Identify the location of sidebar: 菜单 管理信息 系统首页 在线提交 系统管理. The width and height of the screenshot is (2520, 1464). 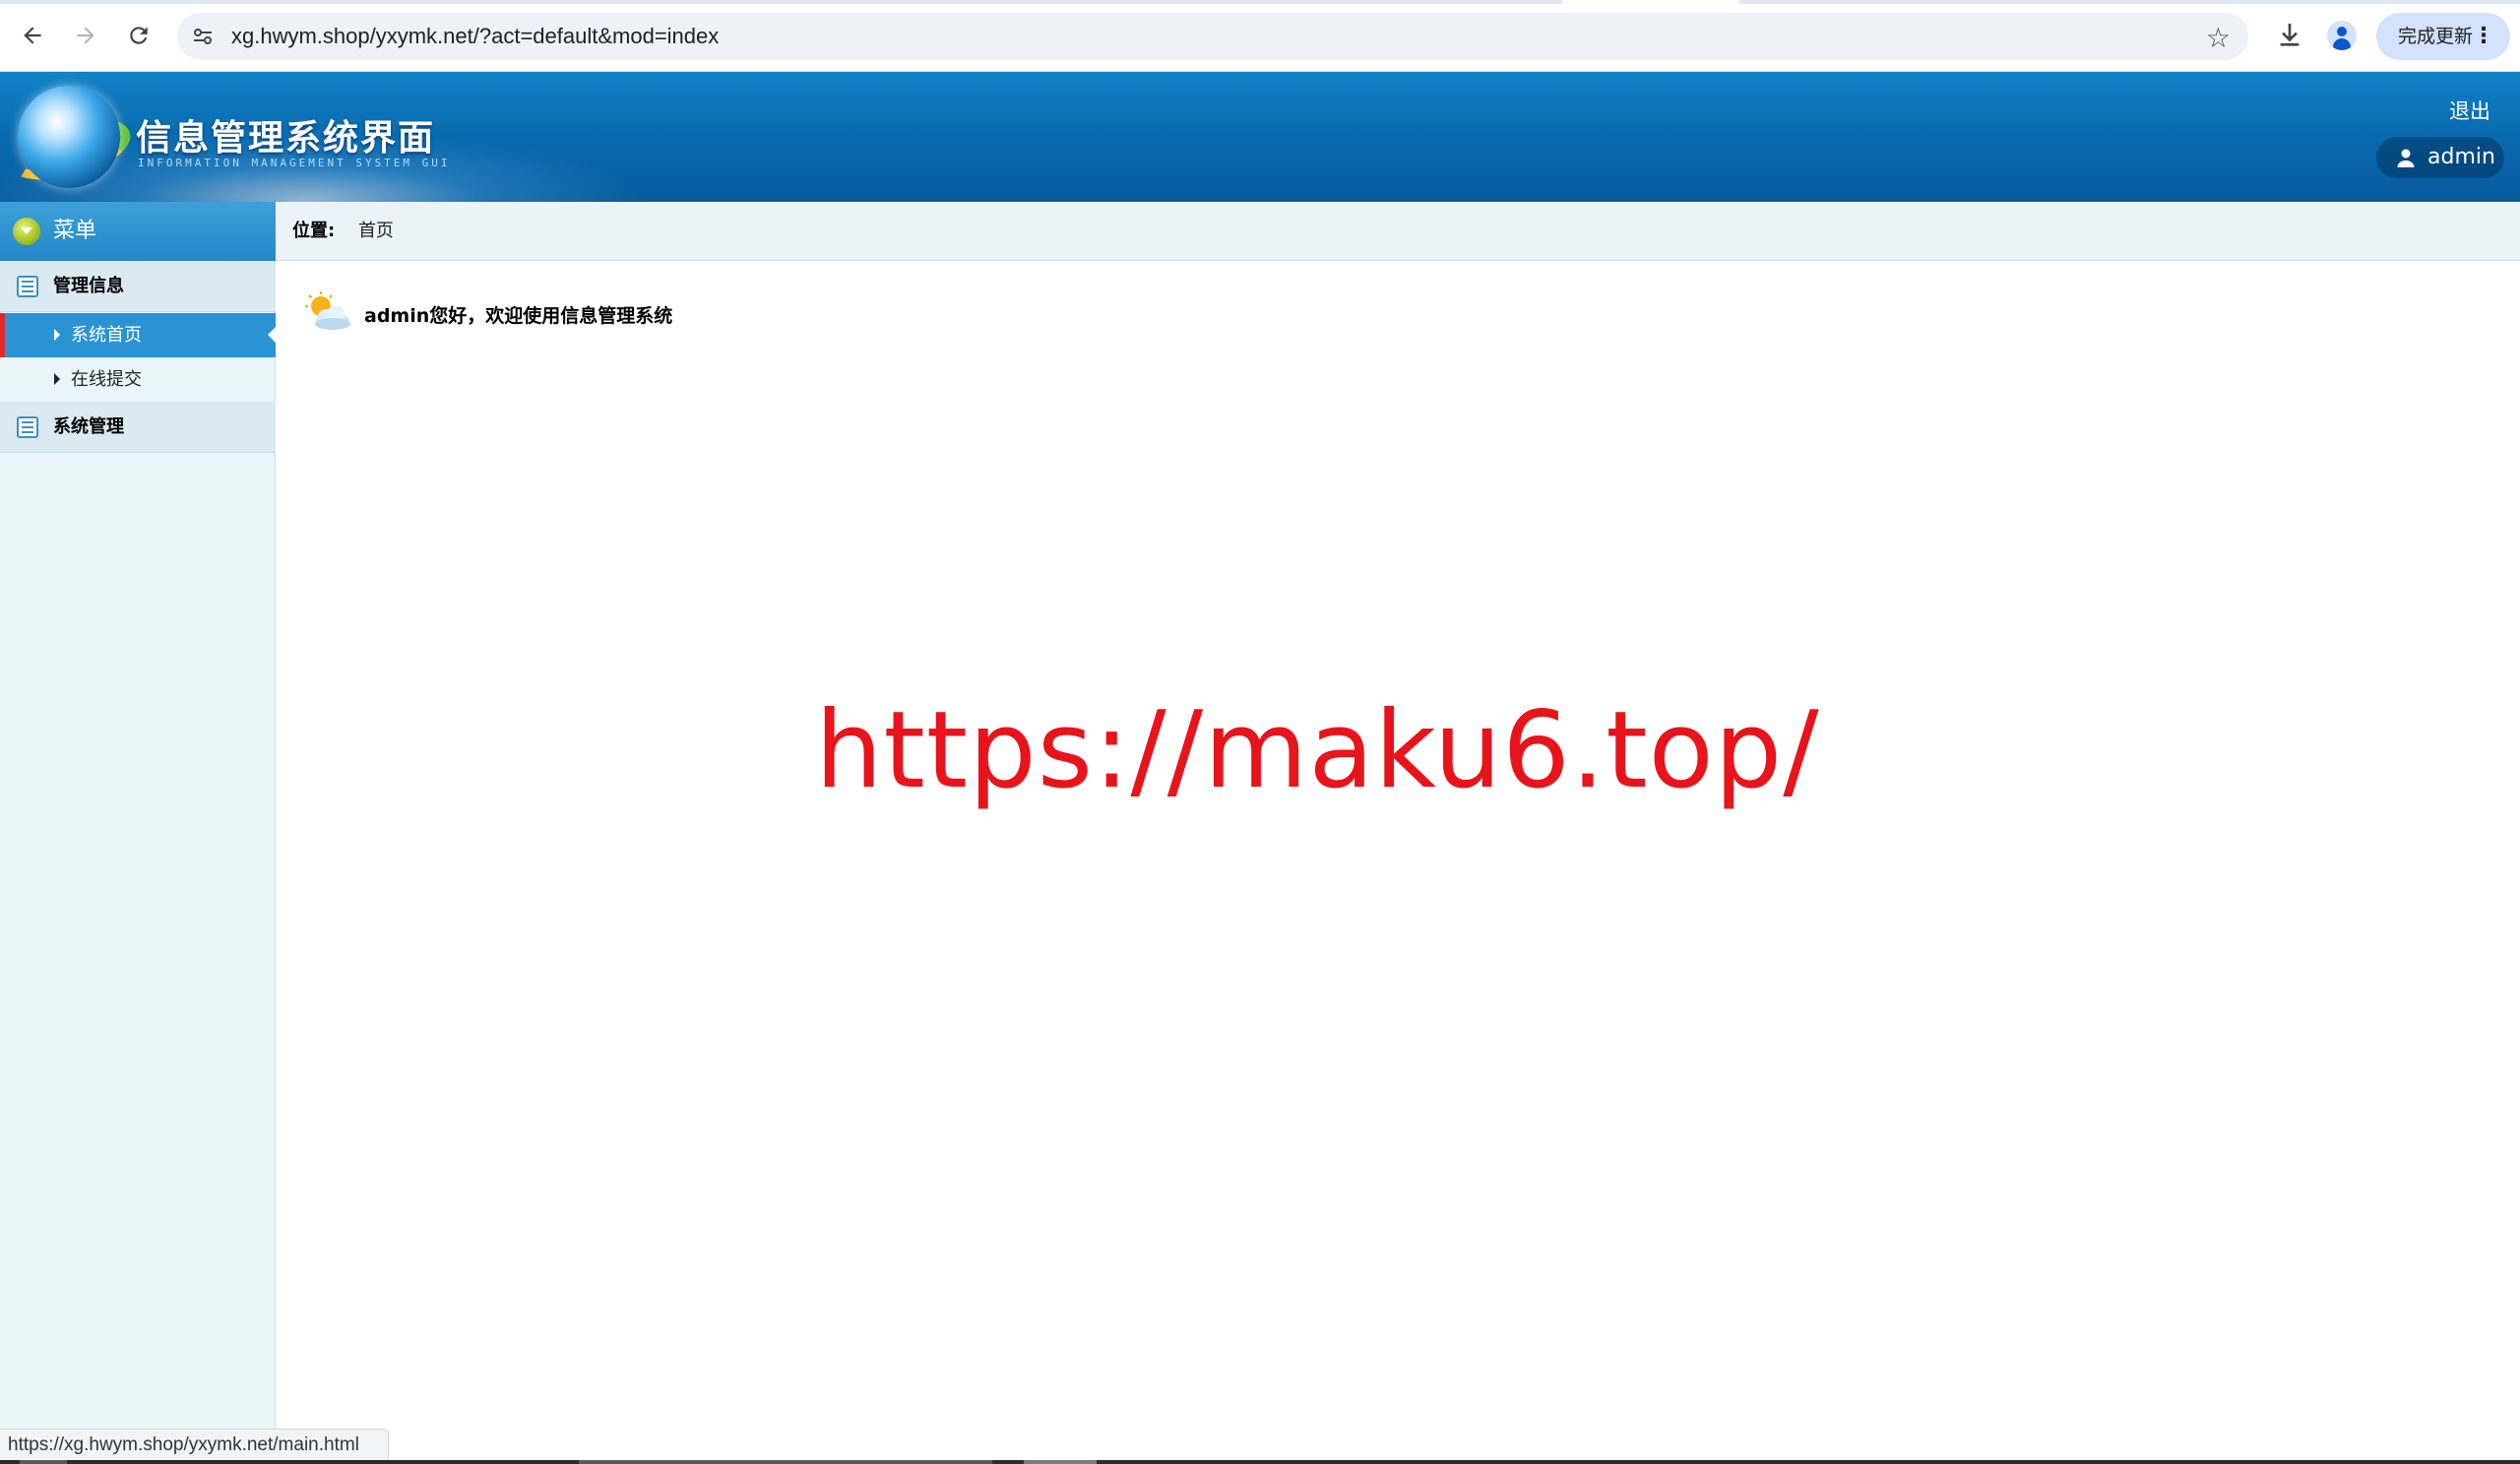
(138, 833).